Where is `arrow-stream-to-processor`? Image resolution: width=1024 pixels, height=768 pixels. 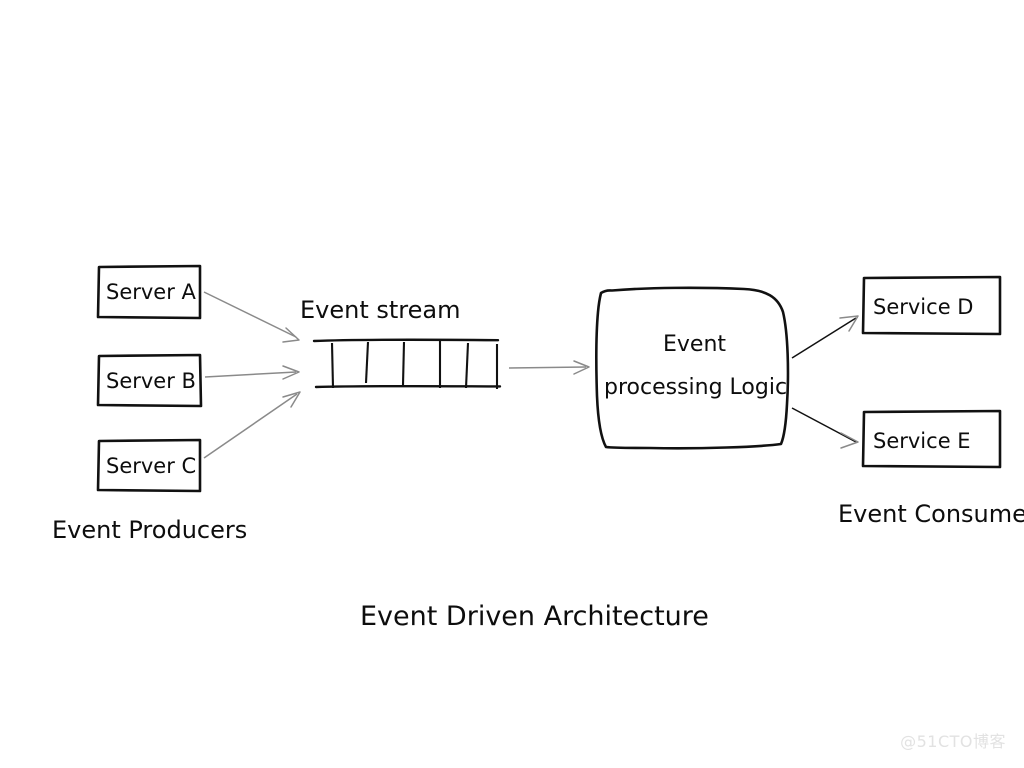 arrow-stream-to-processor is located at coordinates (549, 367).